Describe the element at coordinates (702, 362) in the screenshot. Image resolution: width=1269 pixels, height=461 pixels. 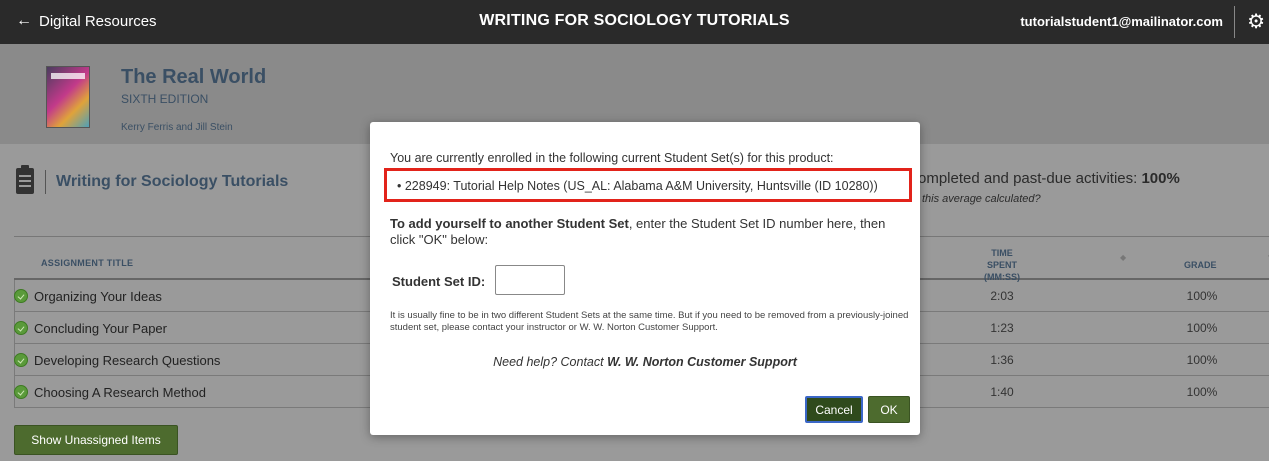
I see `customer-support-link: W. W. Norton Customer Support` at that location.